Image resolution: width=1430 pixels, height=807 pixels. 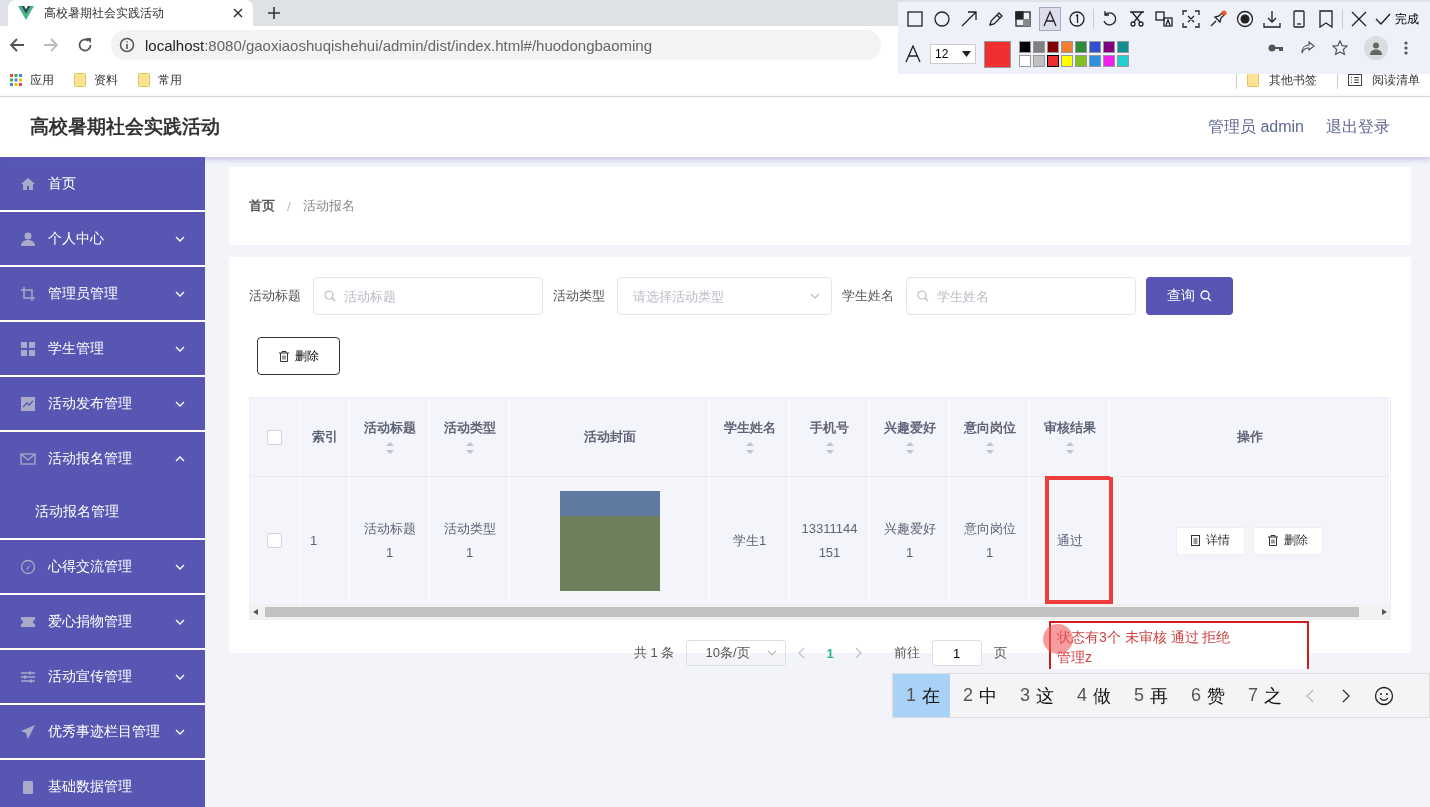 What do you see at coordinates (1397, 19) in the screenshot?
I see `done-button: 完成` at bounding box center [1397, 19].